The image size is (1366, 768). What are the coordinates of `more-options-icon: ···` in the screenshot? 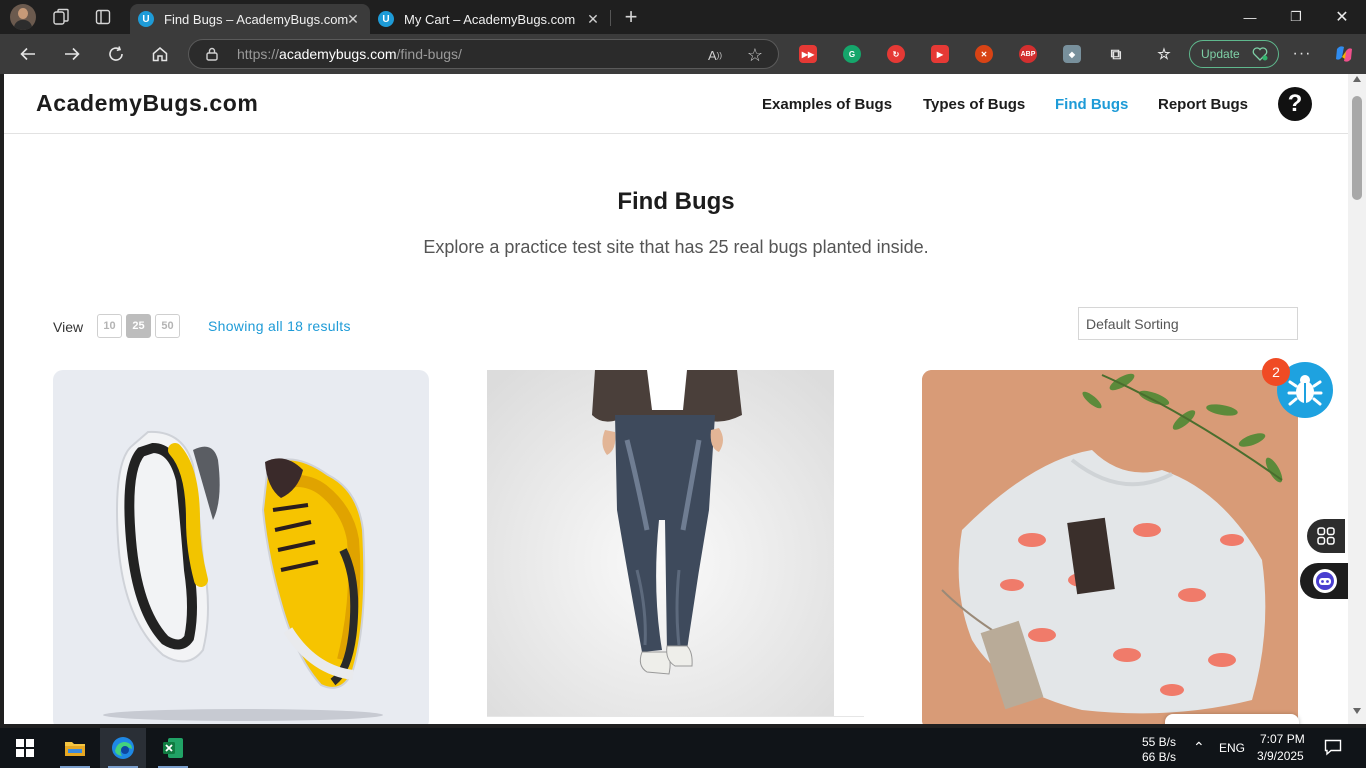 It's located at (1302, 54).